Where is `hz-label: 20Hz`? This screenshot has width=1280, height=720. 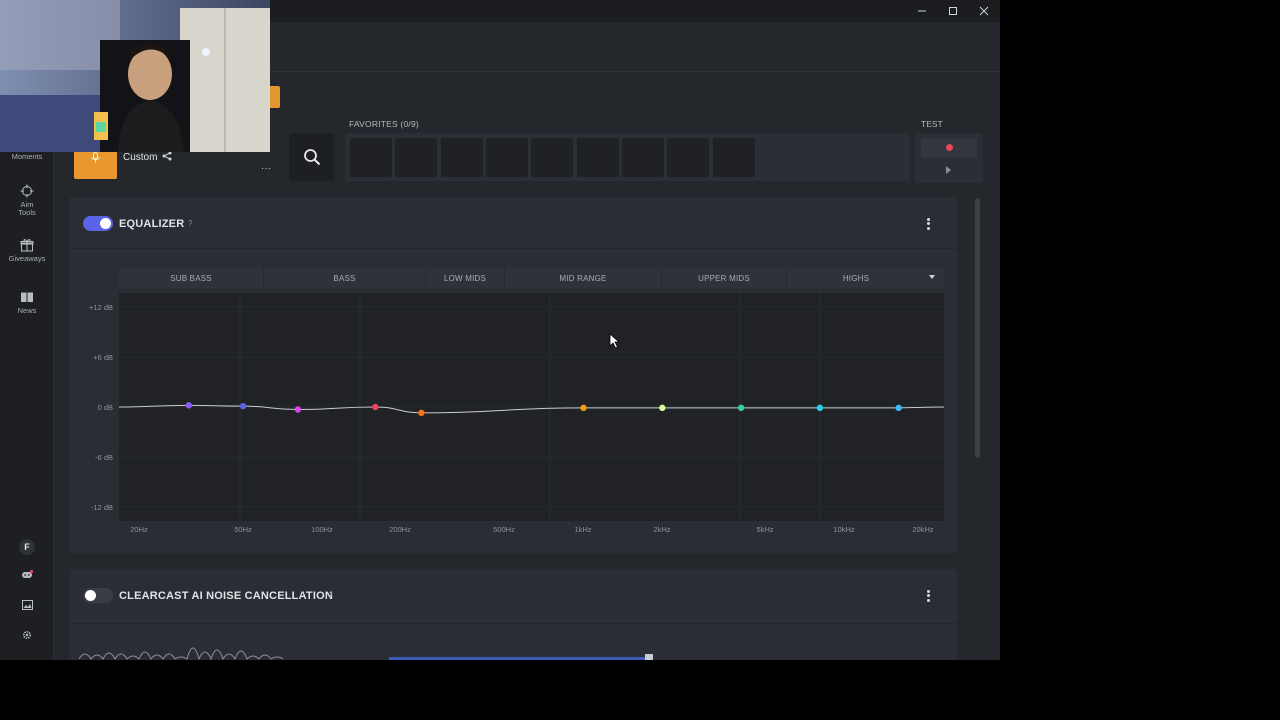 hz-label: 20Hz is located at coordinates (139, 529).